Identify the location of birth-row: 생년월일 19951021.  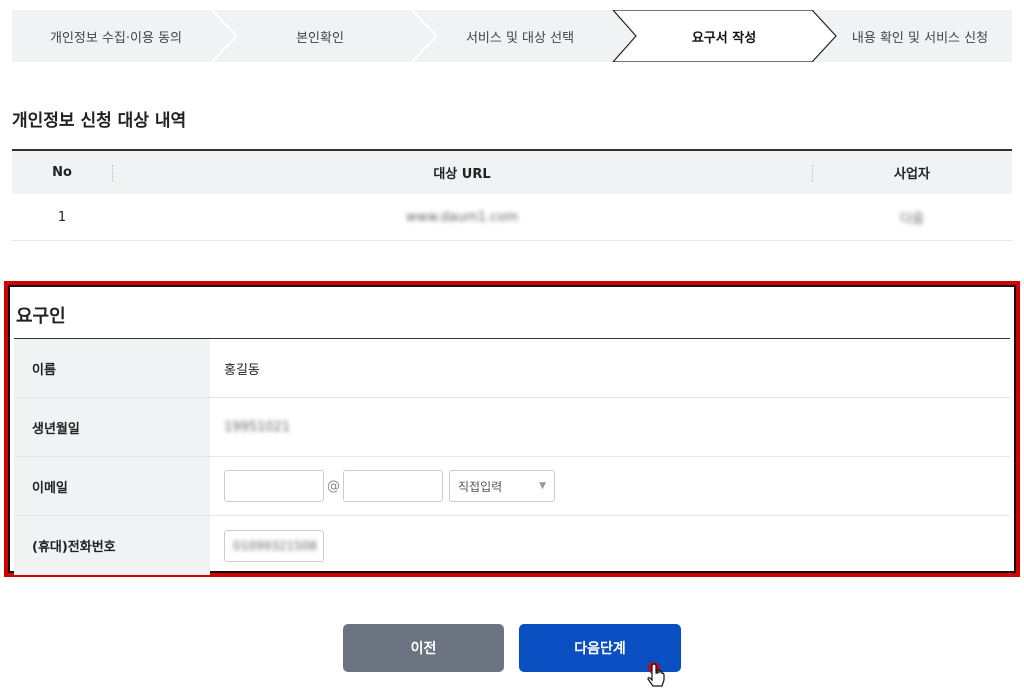
(512, 427).